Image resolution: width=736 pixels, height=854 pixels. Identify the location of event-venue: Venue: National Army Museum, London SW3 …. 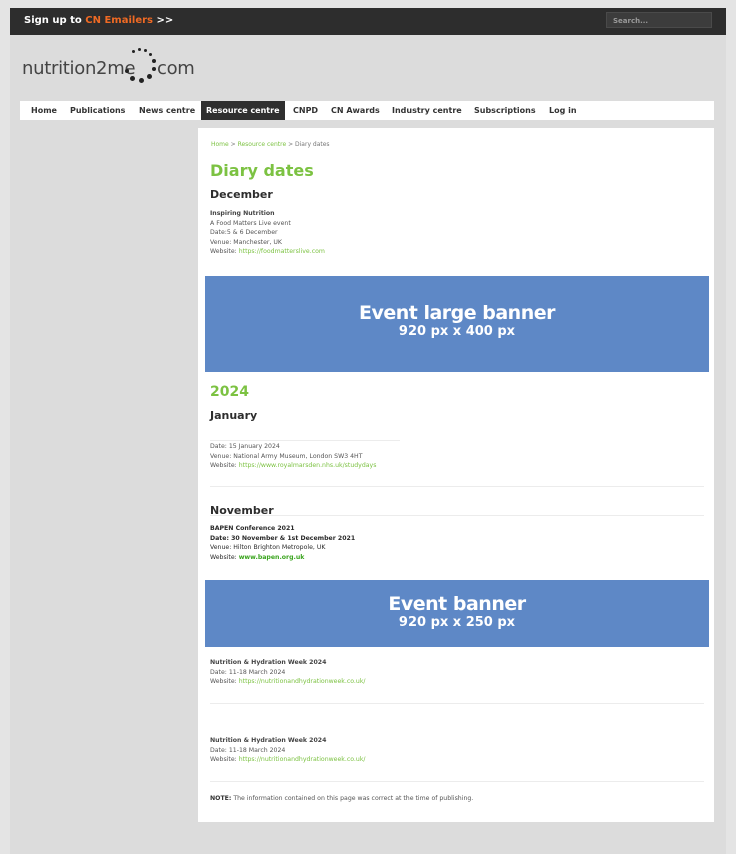
(286, 456).